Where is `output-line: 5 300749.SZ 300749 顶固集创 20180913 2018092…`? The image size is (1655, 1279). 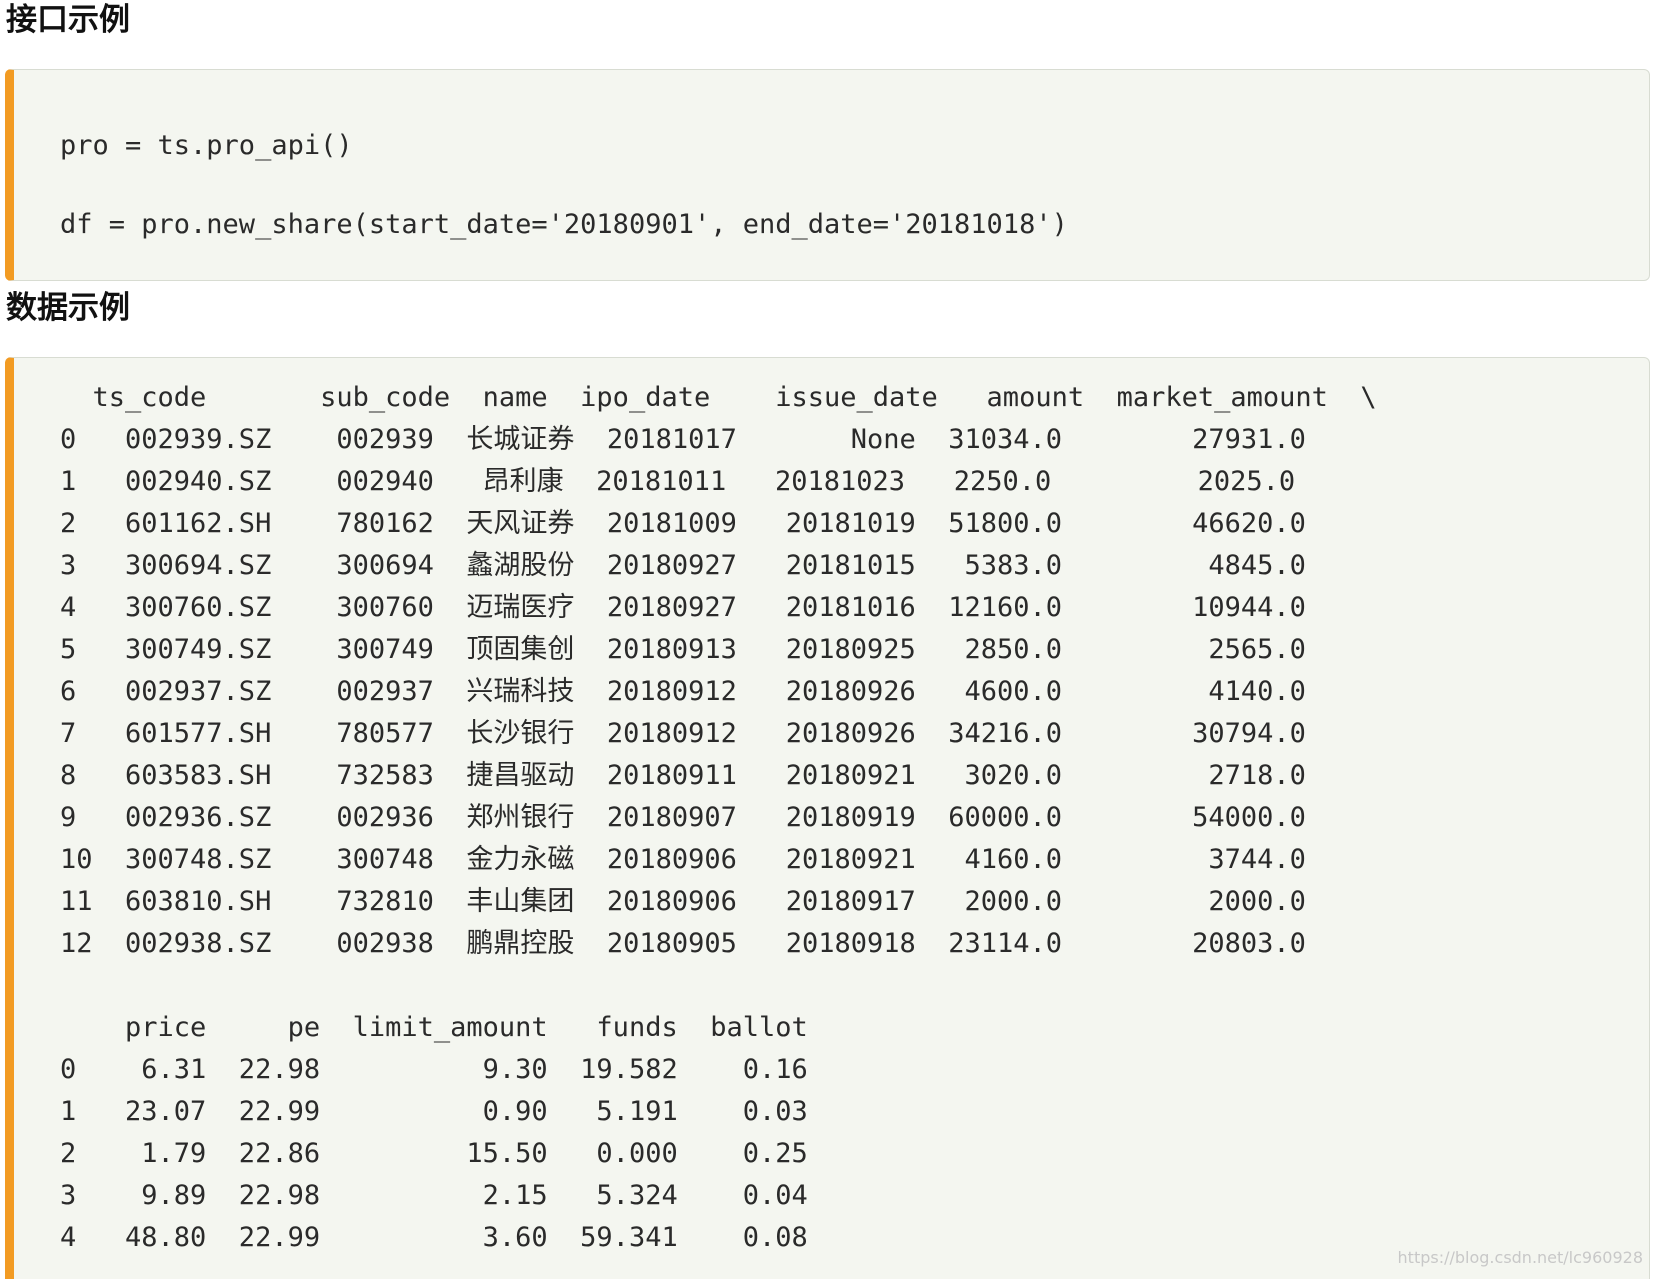 output-line: 5 300749.SZ 300749 顶固集创 20180913 2018092… is located at coordinates (683, 649).